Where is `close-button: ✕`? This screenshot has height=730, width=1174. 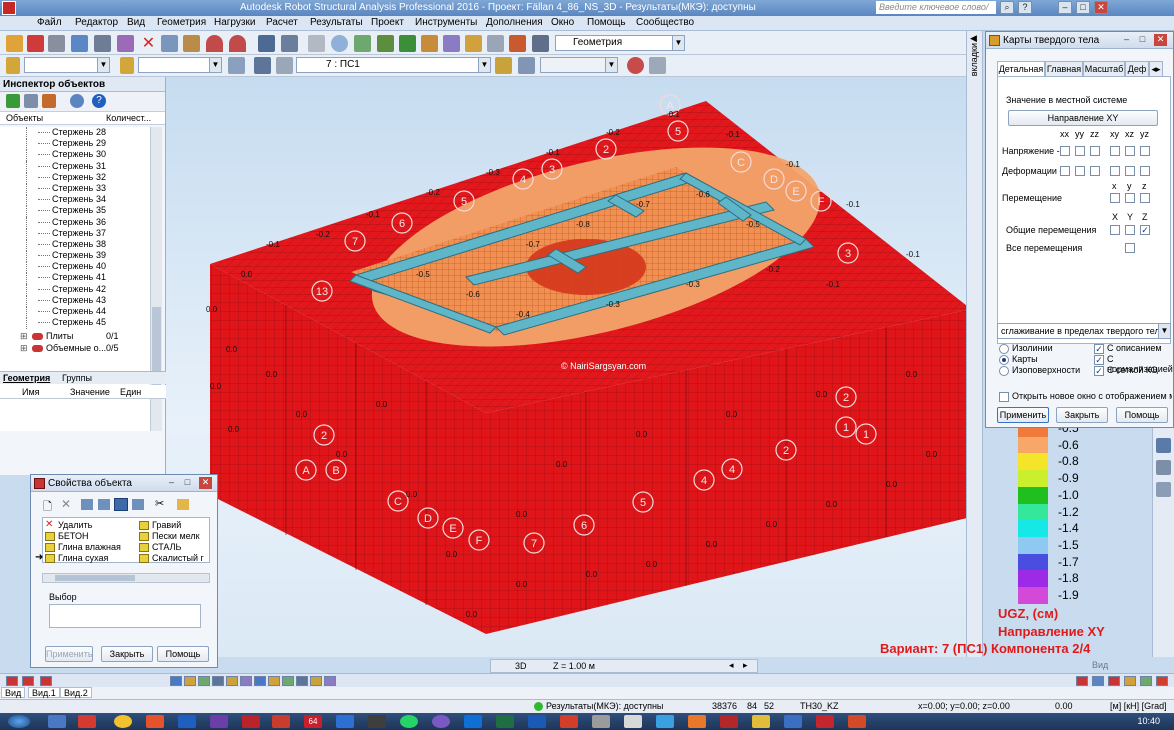
close-button: ✕ is located at coordinates (1160, 40).